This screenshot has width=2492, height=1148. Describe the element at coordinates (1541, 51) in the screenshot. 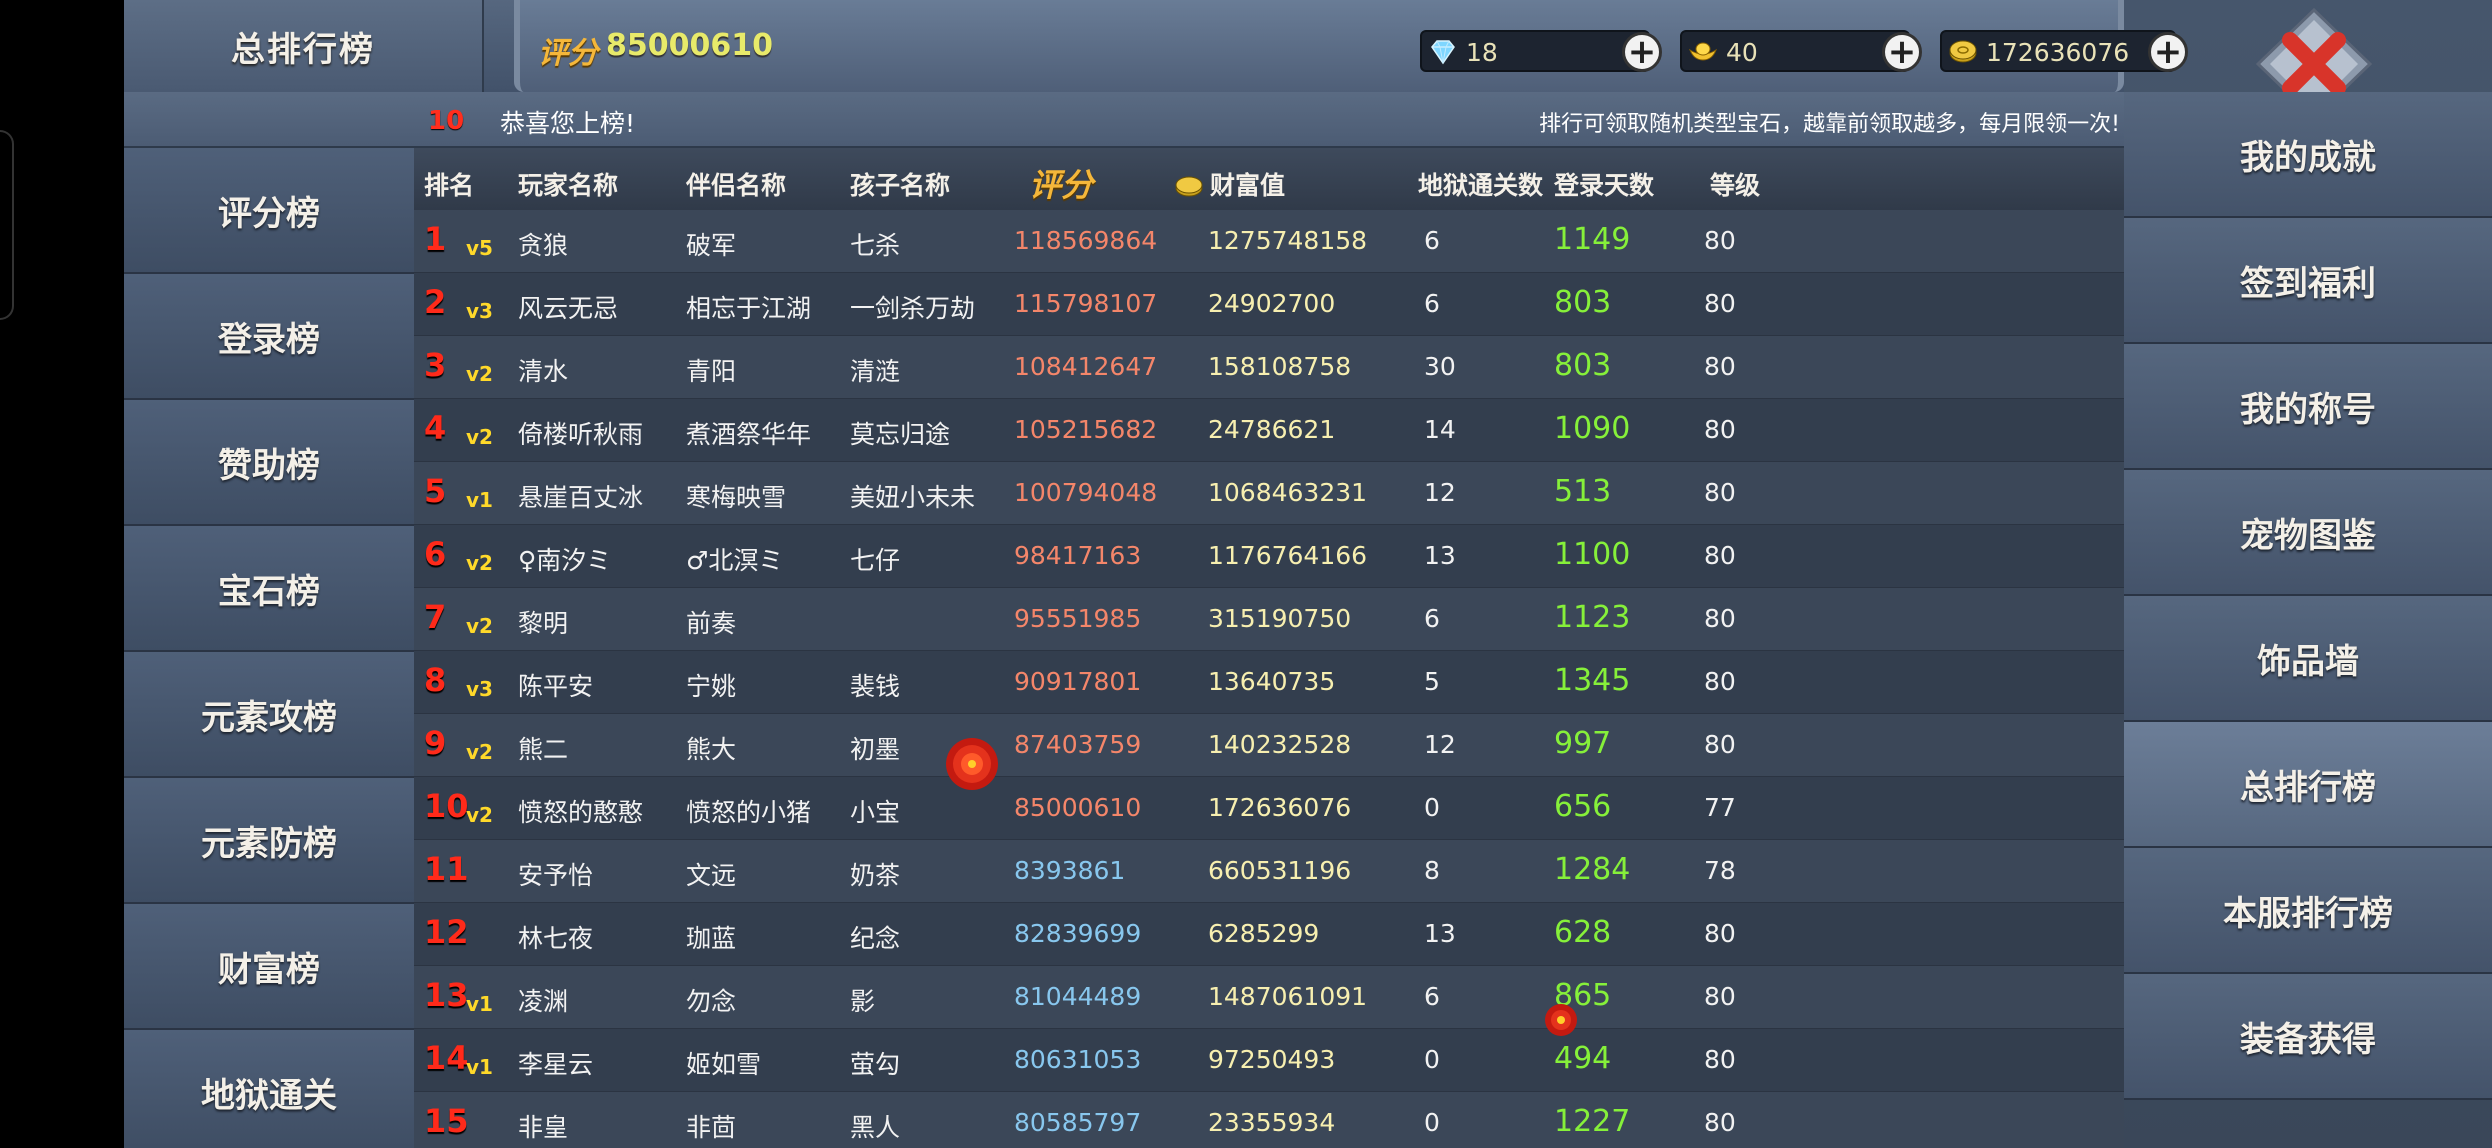

I see `diamond-resource: 18 +` at that location.